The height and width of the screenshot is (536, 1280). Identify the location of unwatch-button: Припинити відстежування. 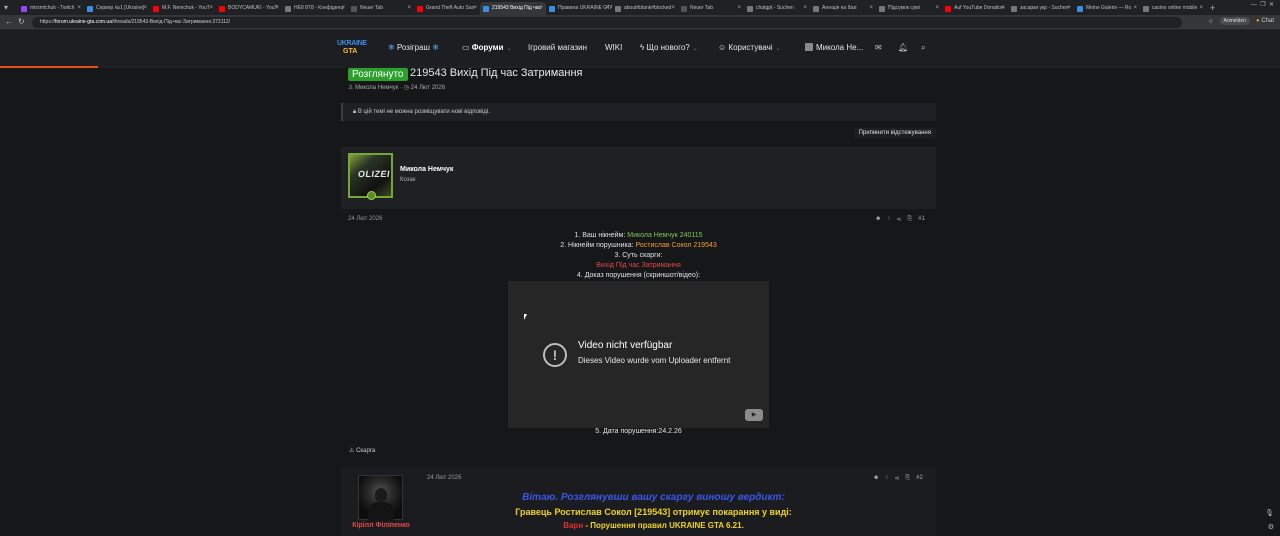
(894, 133).